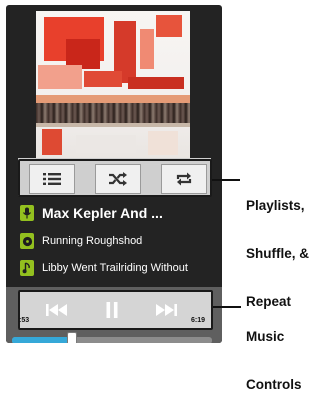 This screenshot has height=409, width=324. I want to click on album-row: Running Roughshod, so click(81, 241).